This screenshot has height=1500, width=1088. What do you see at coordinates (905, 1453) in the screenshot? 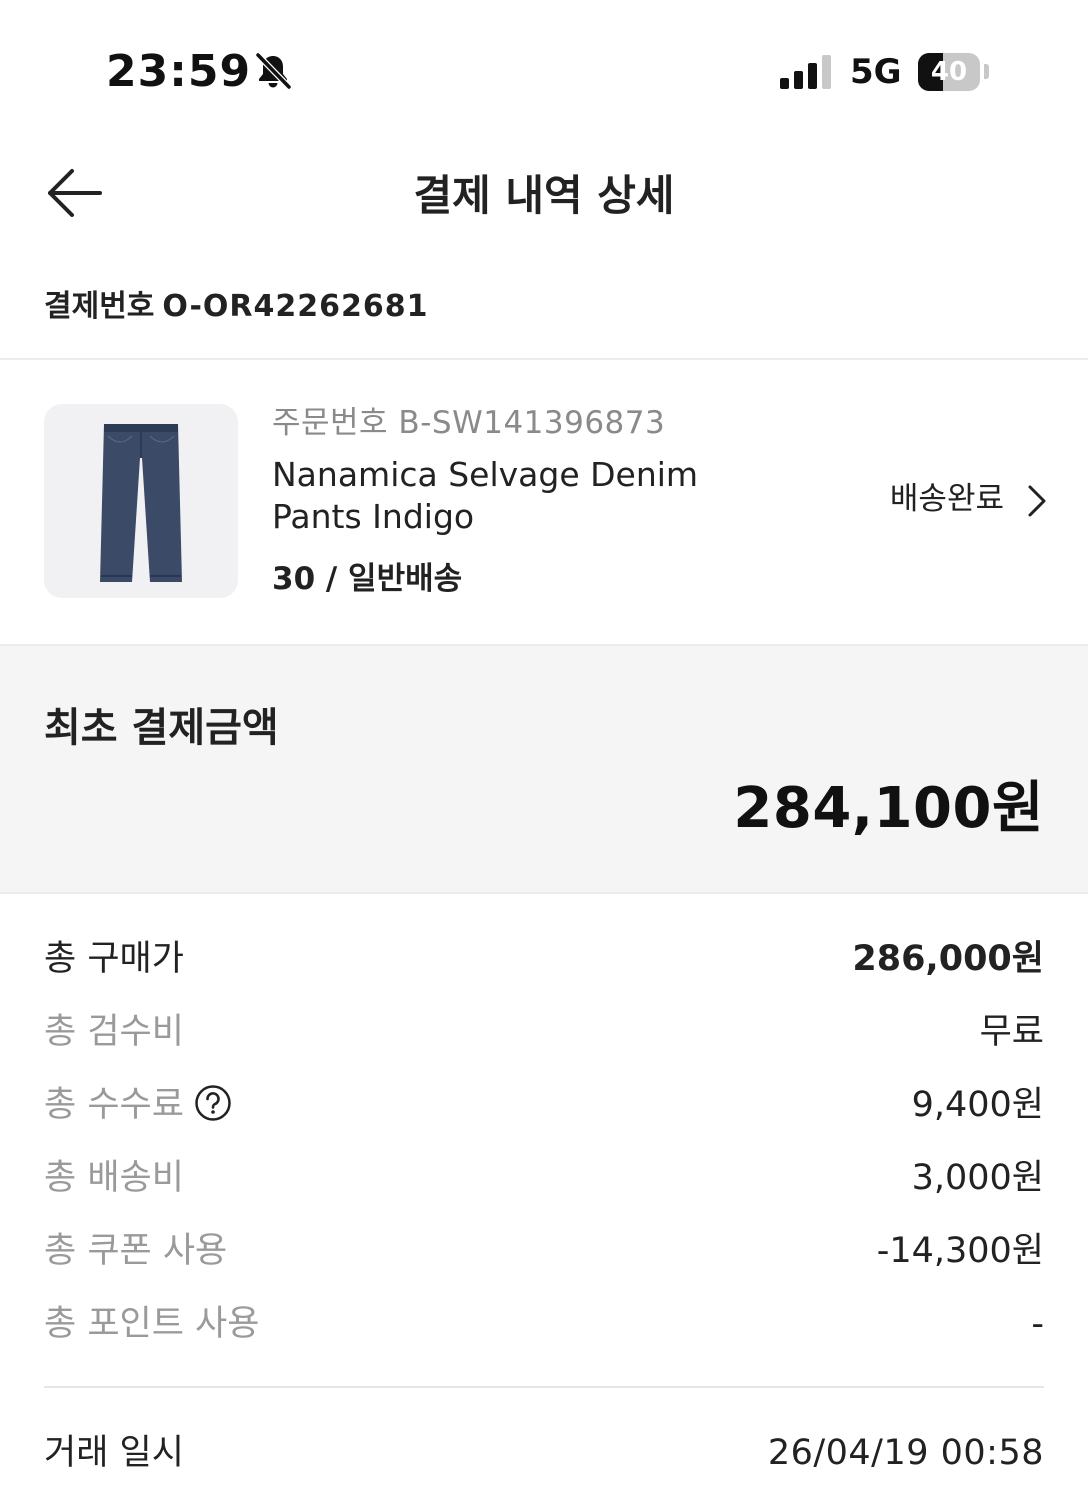
I see `transaction-value: 26/04/19 00:58` at bounding box center [905, 1453].